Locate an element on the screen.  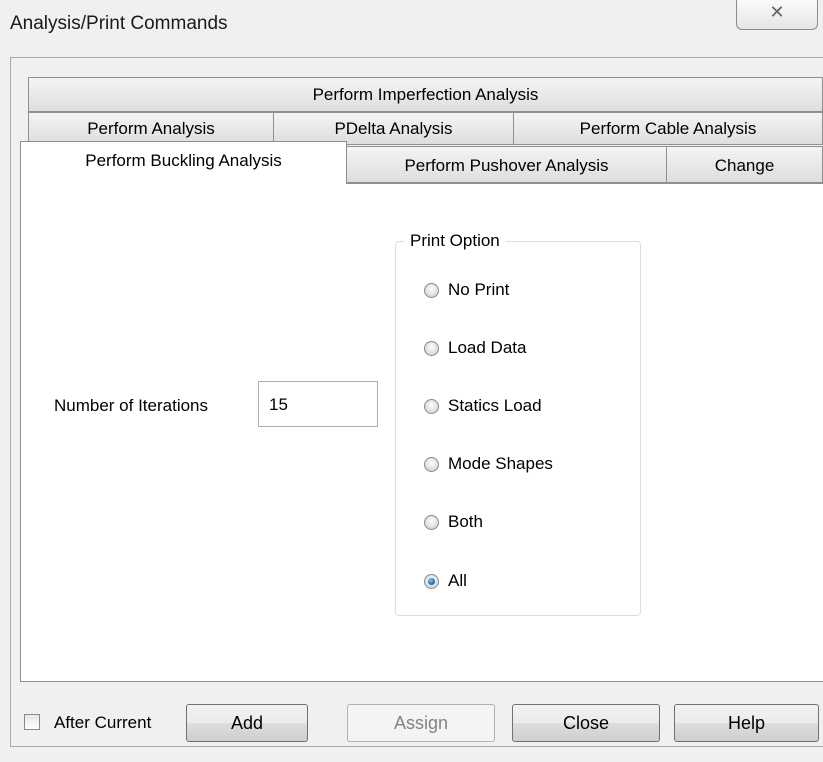
tab-label: Perform Cable Analysis is located at coordinates (668, 128).